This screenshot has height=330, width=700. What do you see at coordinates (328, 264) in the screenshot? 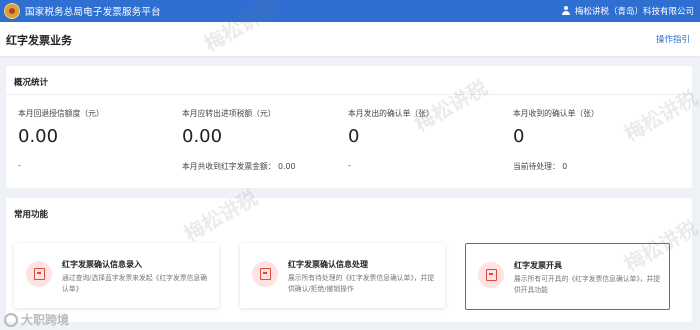
I see `function-name: 红字发票确认信息处理` at bounding box center [328, 264].